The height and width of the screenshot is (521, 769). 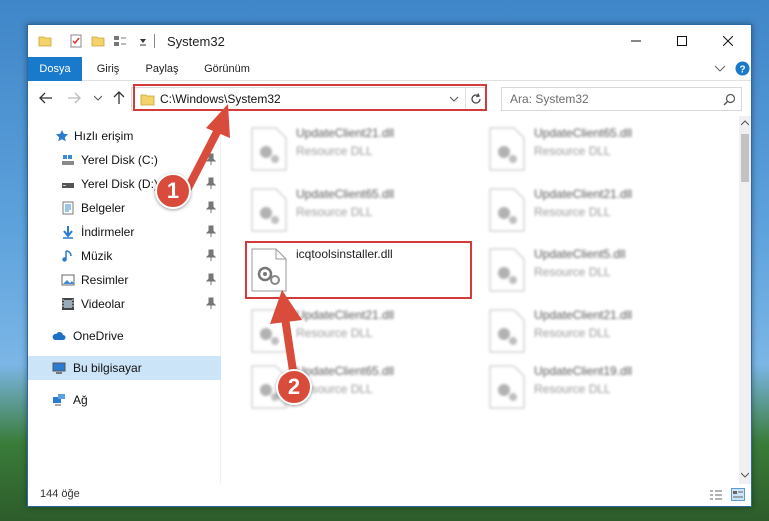 I want to click on search-placeholder: Ara: System32, so click(x=549, y=99).